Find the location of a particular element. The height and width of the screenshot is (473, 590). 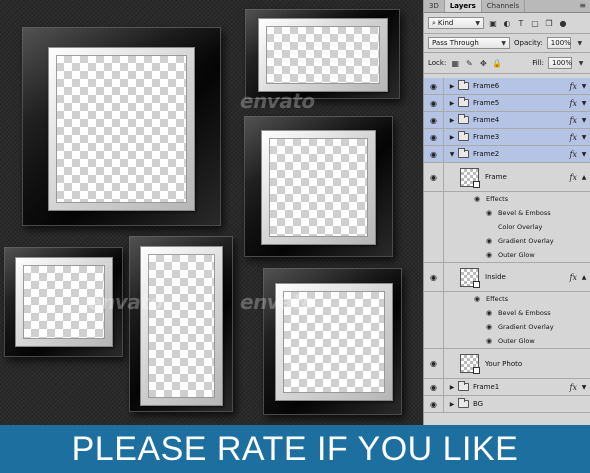

filter-toggle-icon: ● is located at coordinates (563, 23).